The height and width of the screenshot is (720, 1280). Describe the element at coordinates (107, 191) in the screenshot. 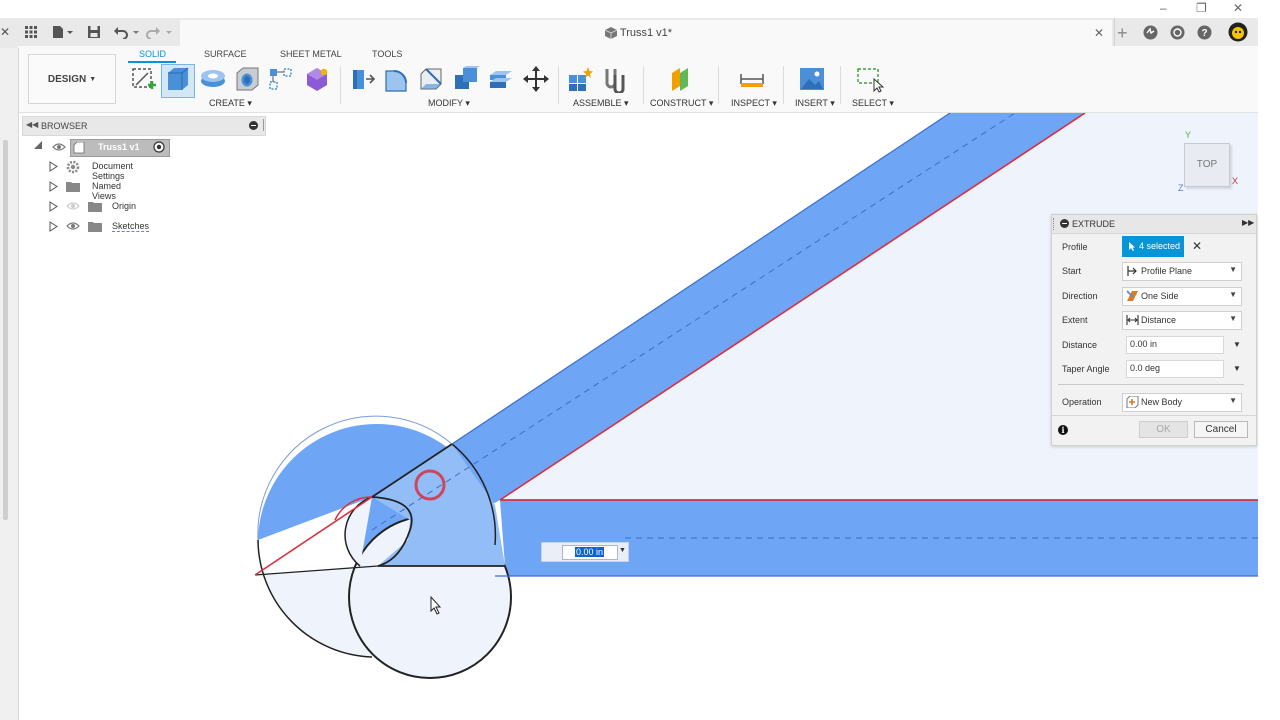

I see `browser-item-label: Named Views` at that location.